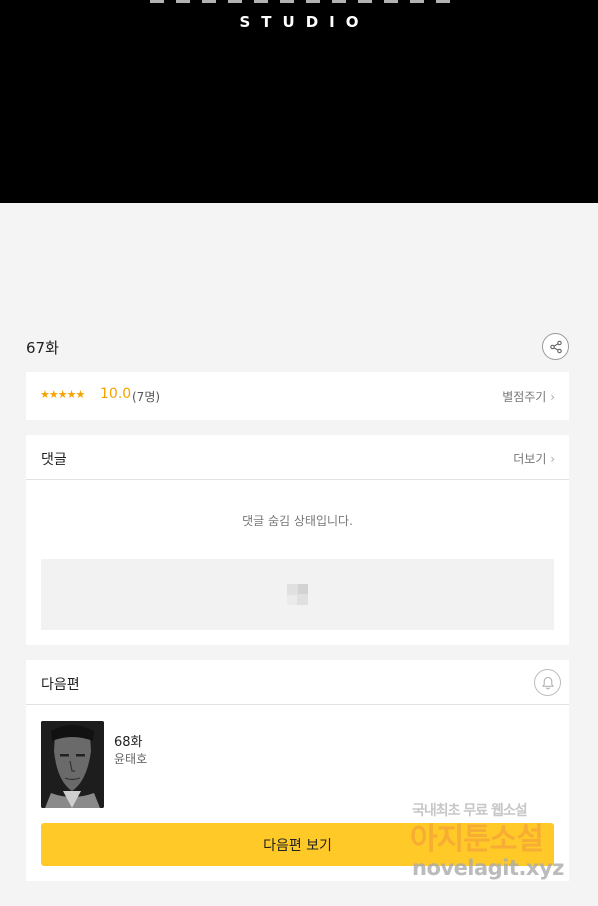 The height and width of the screenshot is (906, 598). Describe the element at coordinates (297, 457) in the screenshot. I see `comments-header: 댓글 더보기 ›` at that location.